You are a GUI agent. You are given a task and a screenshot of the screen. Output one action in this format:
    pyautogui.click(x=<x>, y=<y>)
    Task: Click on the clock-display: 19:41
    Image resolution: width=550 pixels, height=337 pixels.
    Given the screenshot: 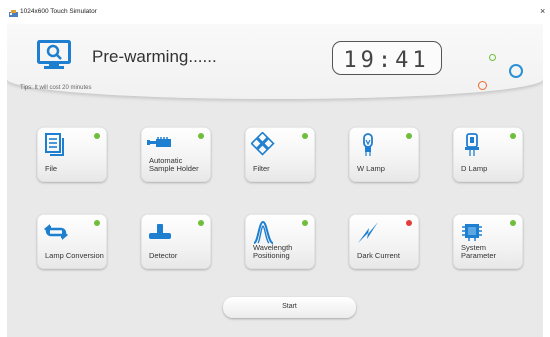 What is the action you would take?
    pyautogui.click(x=387, y=58)
    